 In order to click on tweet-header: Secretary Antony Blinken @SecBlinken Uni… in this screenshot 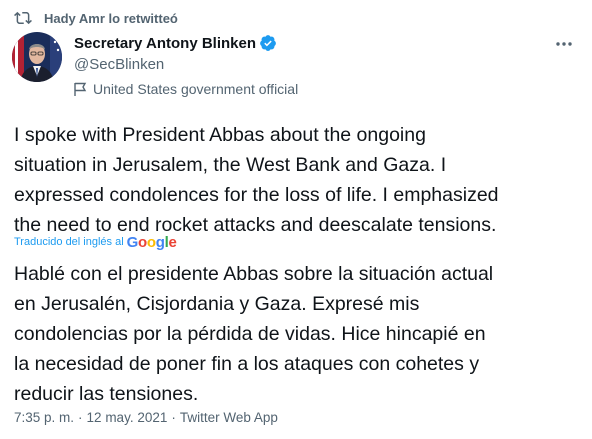, I will do `click(296, 66)`.